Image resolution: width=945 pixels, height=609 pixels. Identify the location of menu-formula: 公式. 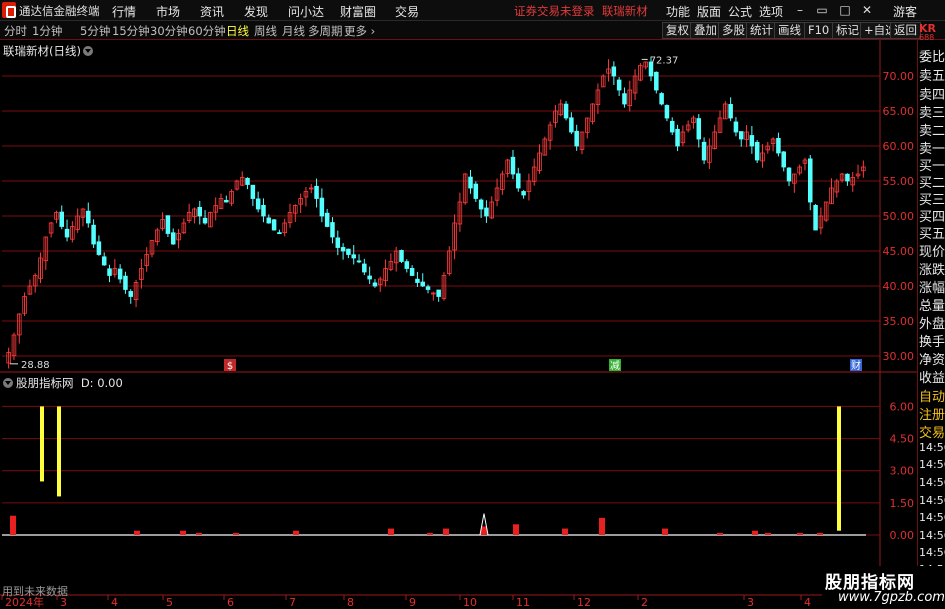
(740, 11).